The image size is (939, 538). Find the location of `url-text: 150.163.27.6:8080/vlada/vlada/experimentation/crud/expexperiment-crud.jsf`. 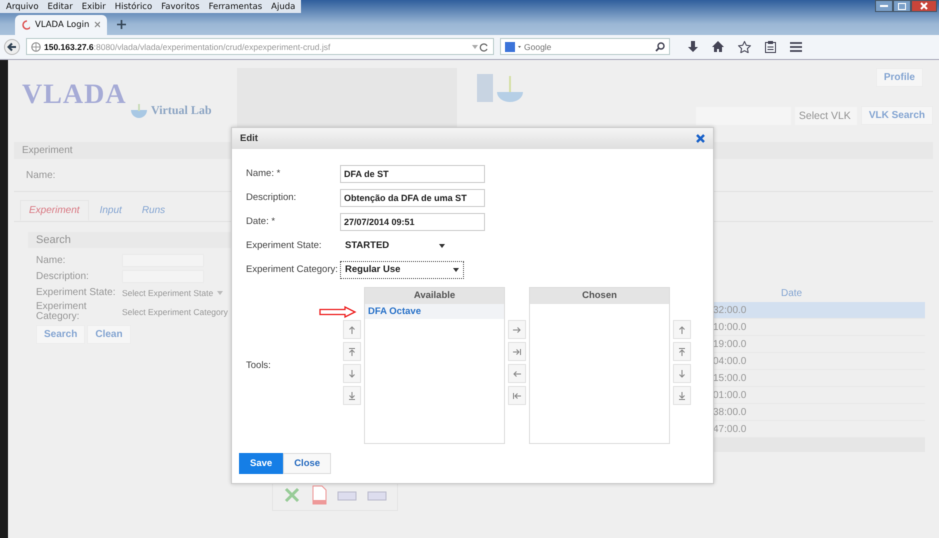

url-text: 150.163.27.6:8080/vlada/vlada/experimentation/crud/expexperiment-crud.jsf is located at coordinates (188, 47).